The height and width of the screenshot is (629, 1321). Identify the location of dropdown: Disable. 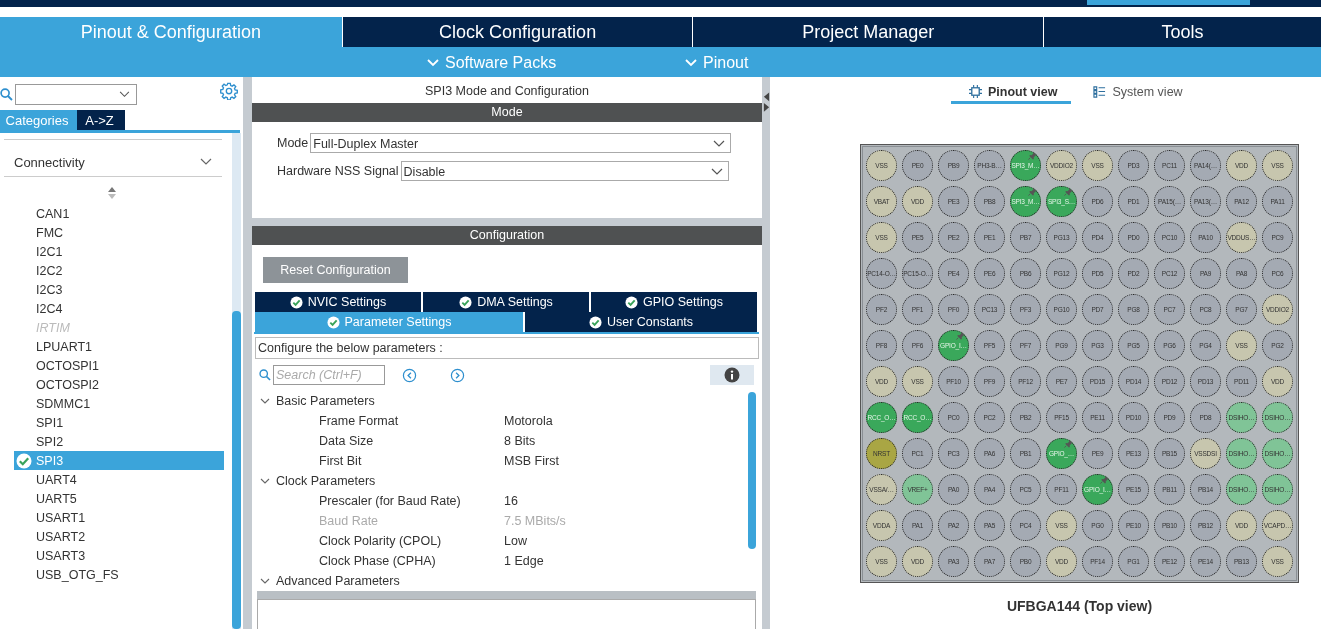
(564, 171).